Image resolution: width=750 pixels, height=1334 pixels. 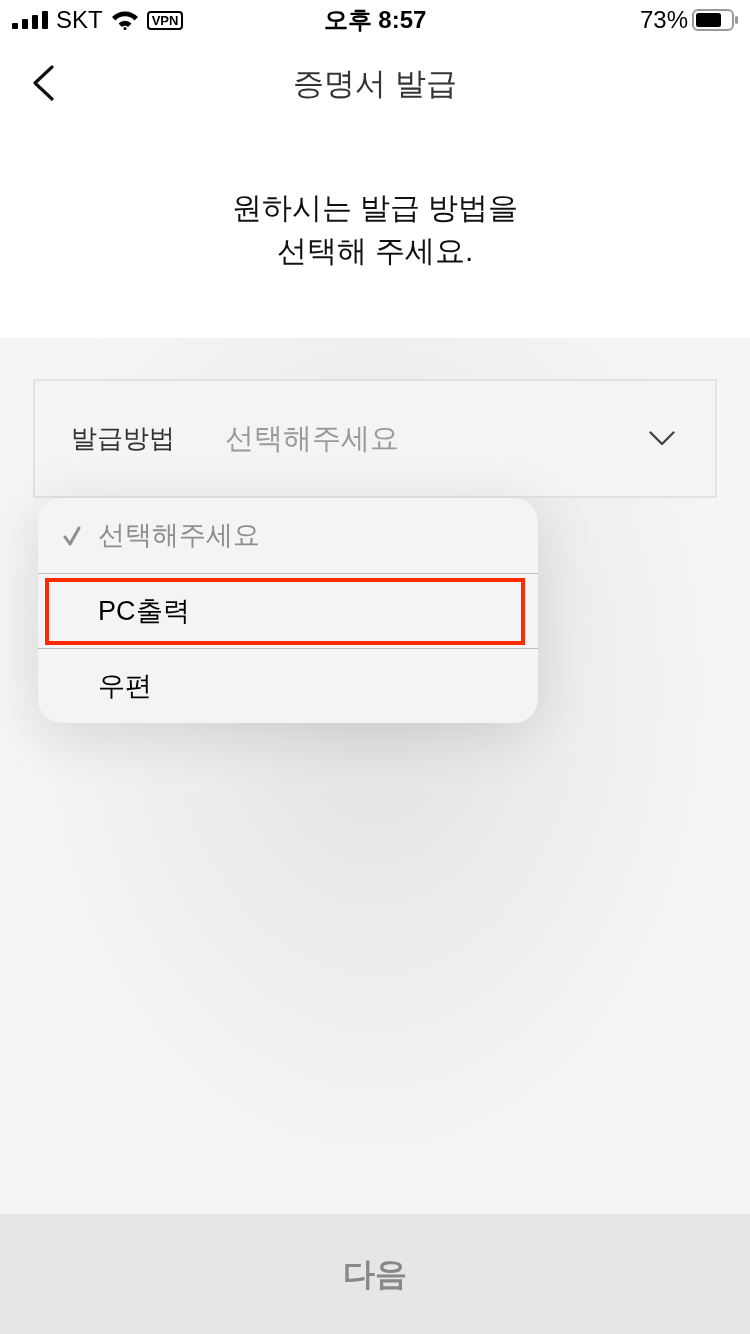 What do you see at coordinates (375, 83) in the screenshot?
I see `page-title: 증명서 발급` at bounding box center [375, 83].